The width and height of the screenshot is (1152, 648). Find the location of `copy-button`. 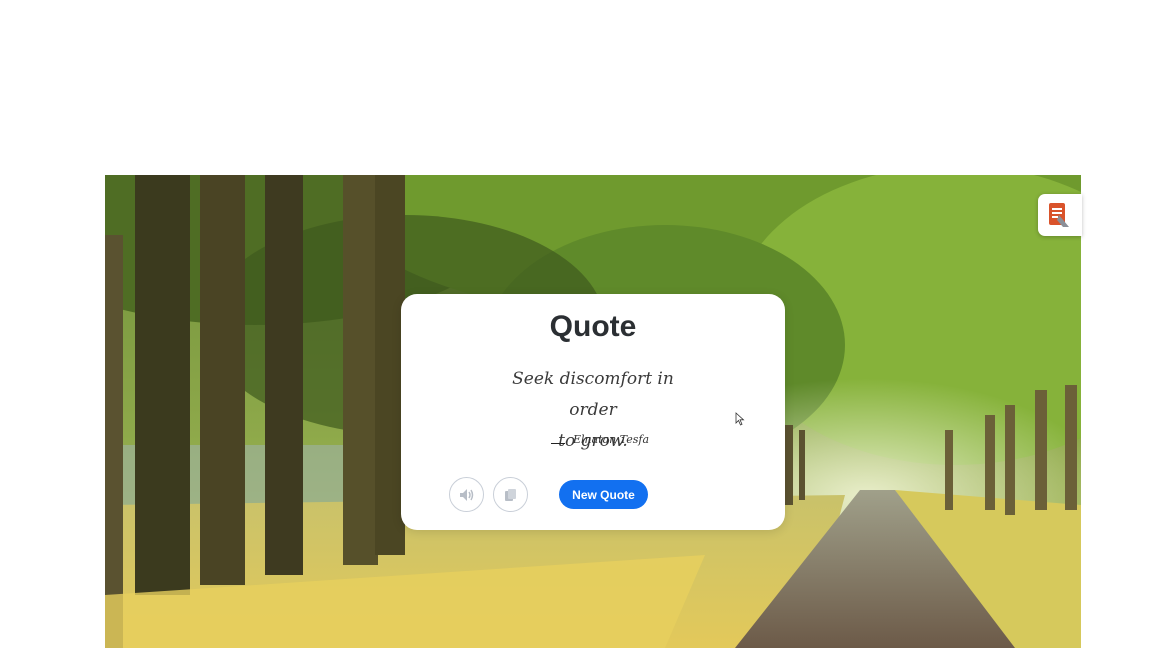

copy-button is located at coordinates (510, 494).